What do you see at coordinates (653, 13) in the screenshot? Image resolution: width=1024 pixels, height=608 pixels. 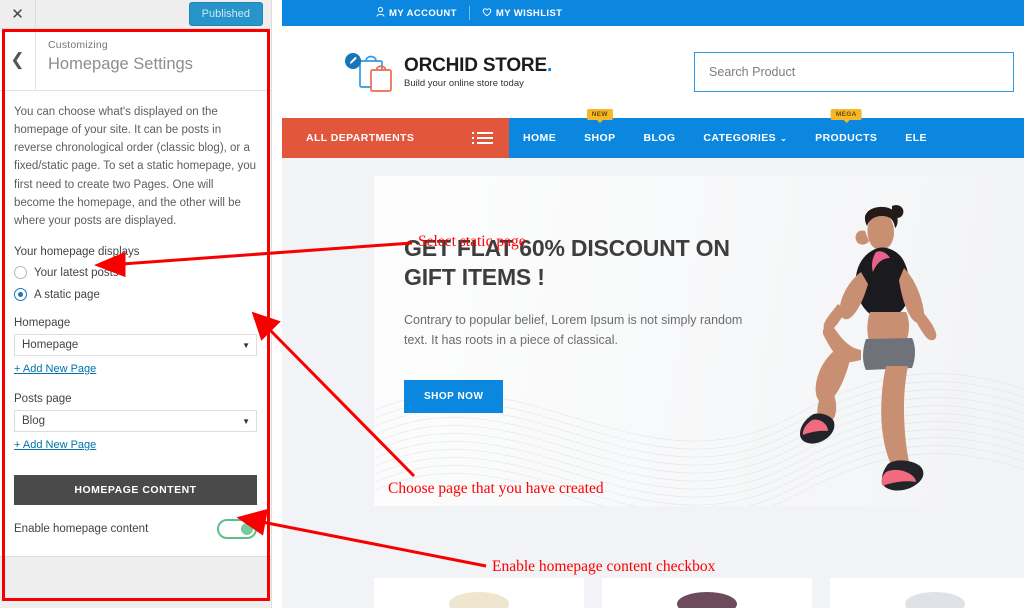 I see `site-top-bar: MY ACCOUNT MY WISHLIST` at bounding box center [653, 13].